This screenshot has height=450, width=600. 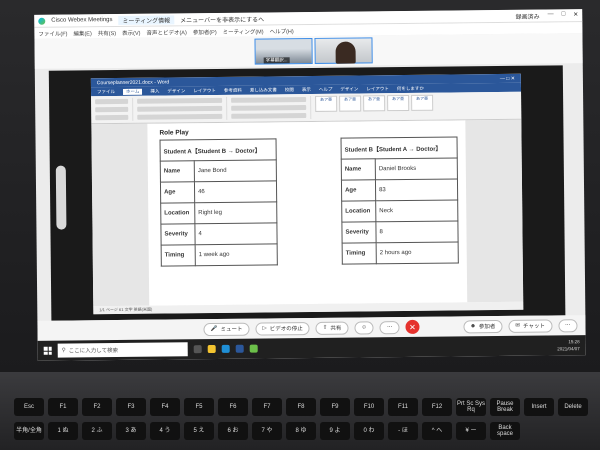 I want to click on chat-button: ✉ チャット, so click(x=530, y=325).